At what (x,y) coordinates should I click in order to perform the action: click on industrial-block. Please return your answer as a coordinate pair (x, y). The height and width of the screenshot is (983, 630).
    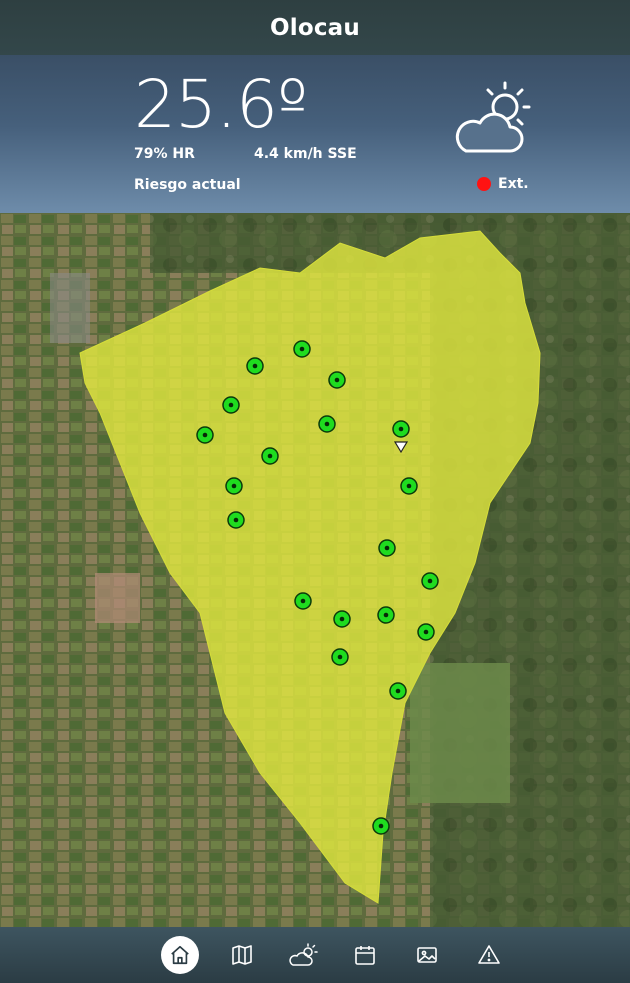
    Looking at the image, I should click on (70, 308).